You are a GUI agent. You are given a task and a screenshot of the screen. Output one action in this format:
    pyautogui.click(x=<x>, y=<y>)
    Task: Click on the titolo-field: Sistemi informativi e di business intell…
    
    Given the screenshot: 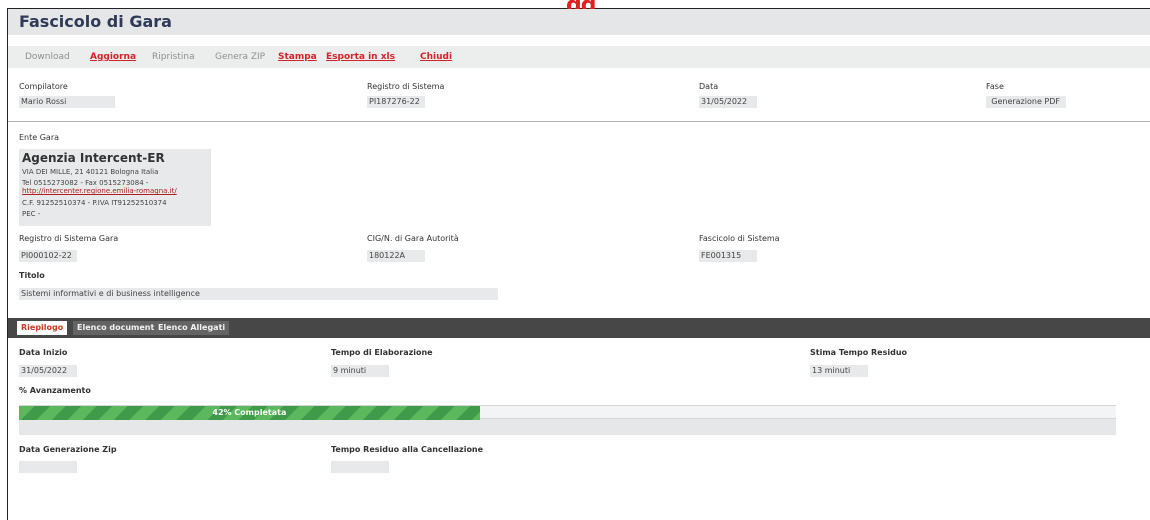 What is the action you would take?
    pyautogui.click(x=258, y=294)
    